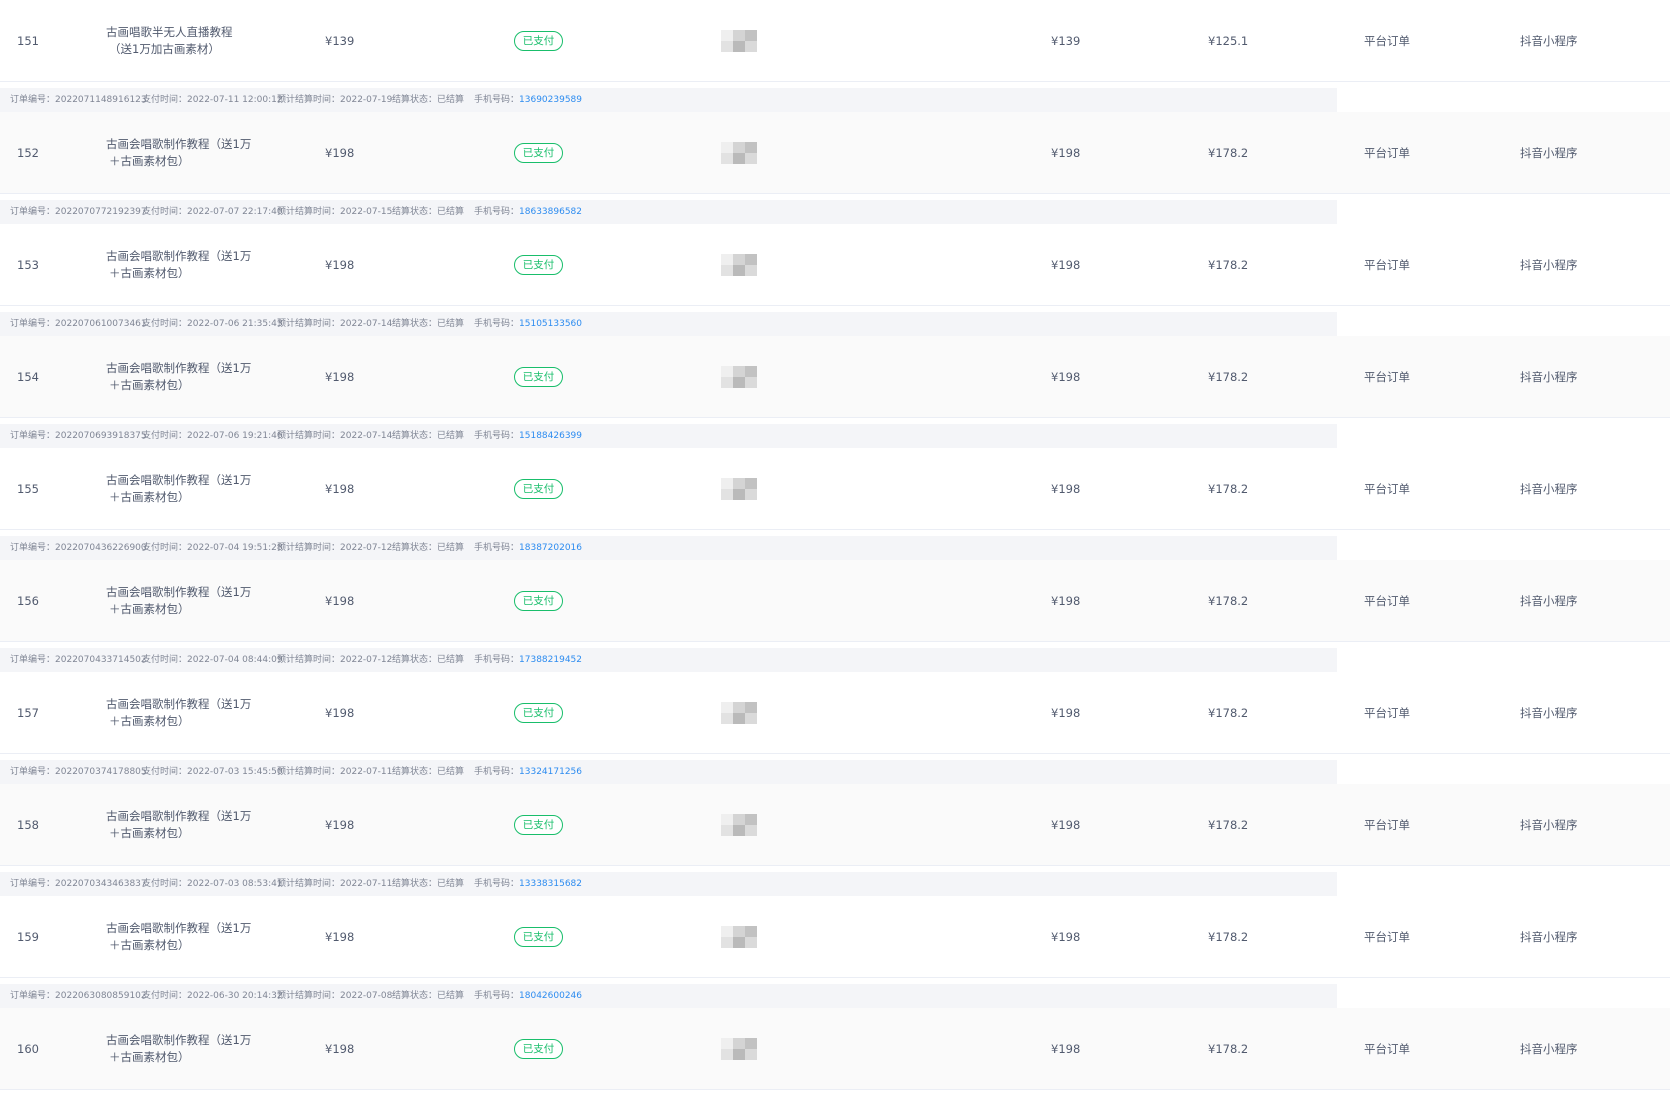  Describe the element at coordinates (550, 996) in the screenshot. I see `phone-number-link: 18042600246` at that location.